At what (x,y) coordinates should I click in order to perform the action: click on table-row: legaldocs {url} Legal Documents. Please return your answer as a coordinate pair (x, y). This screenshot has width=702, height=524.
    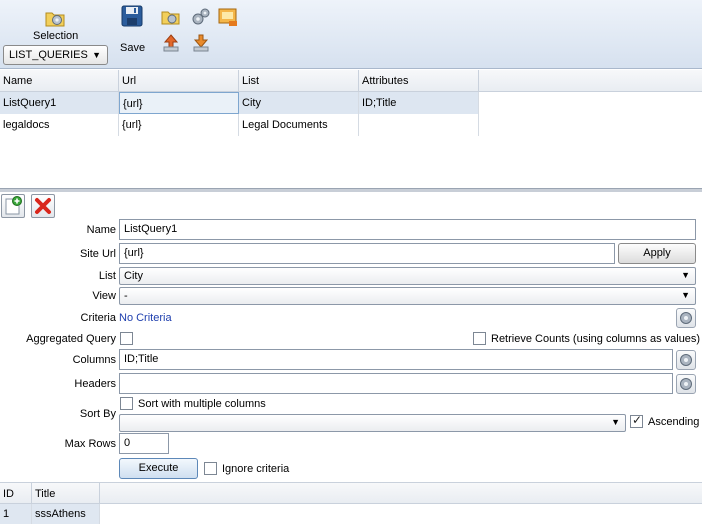
    Looking at the image, I should click on (239, 125).